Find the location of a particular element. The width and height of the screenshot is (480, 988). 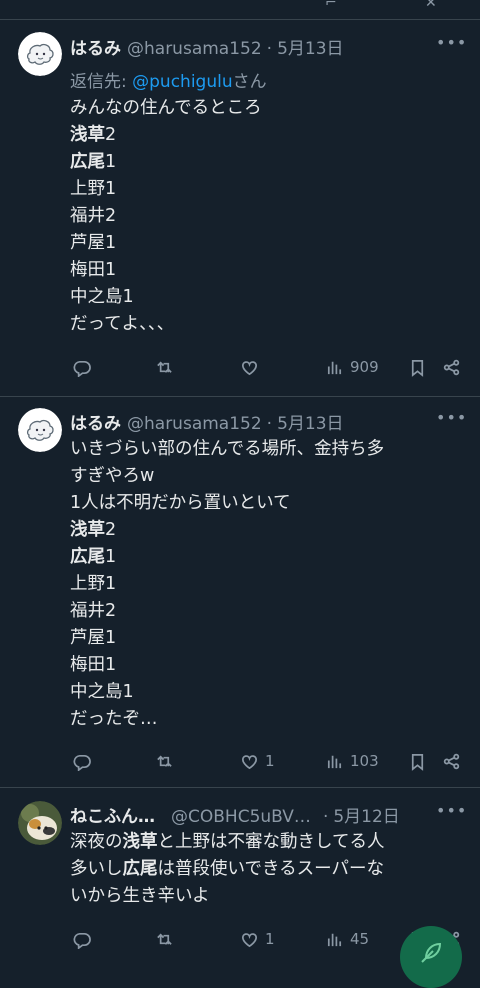

compose-button is located at coordinates (431, 957).